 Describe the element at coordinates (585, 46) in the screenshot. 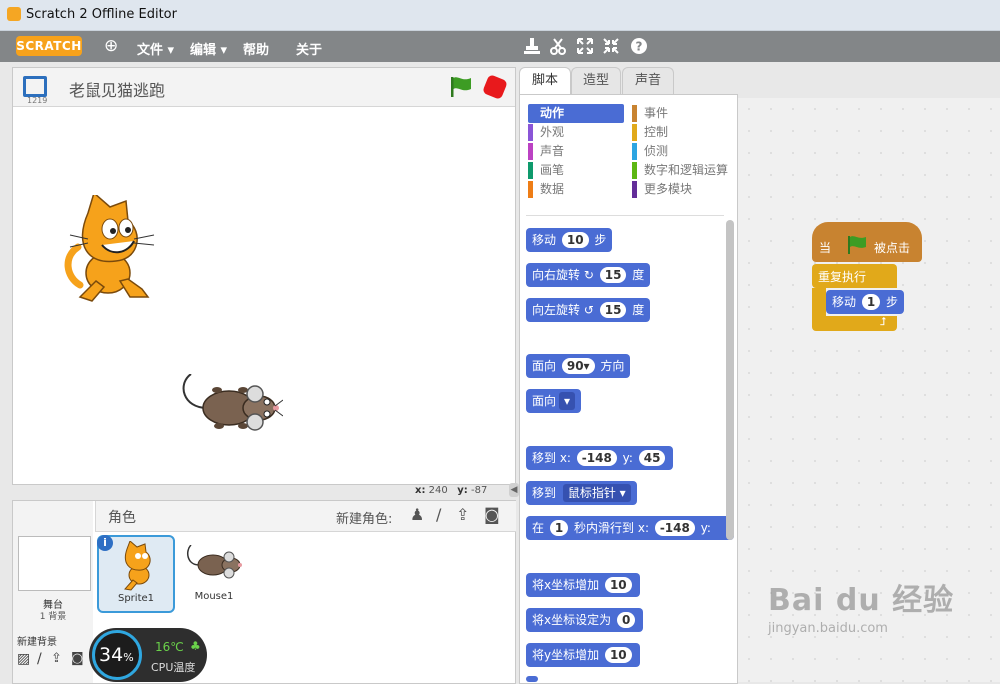

I see `grow-icon` at that location.